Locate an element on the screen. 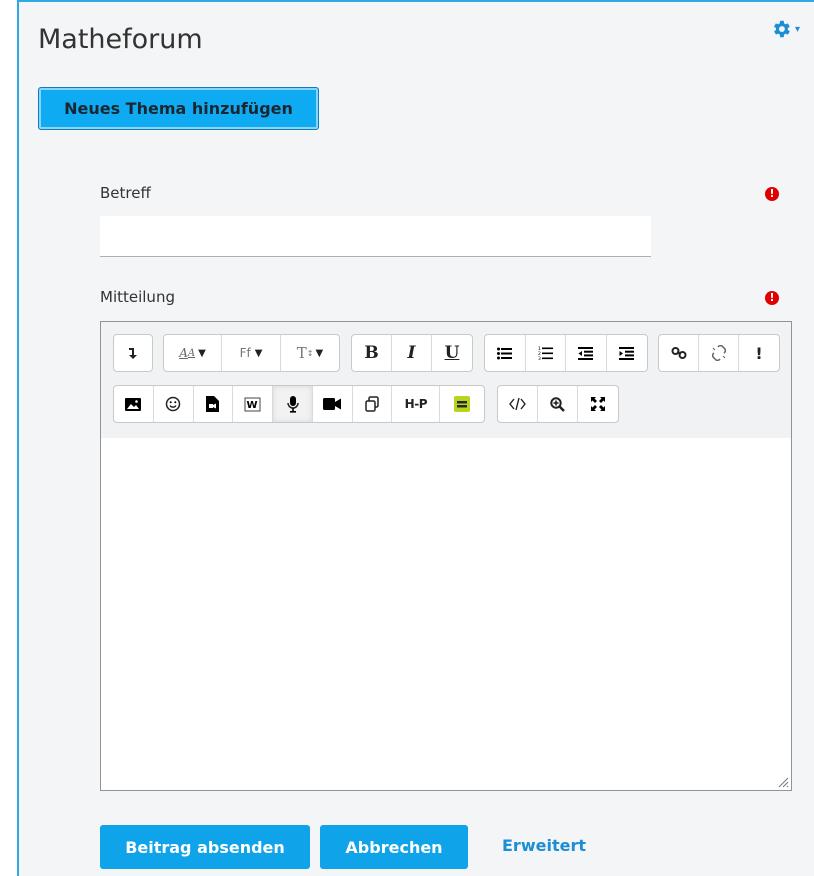  toolbar-group-font: A A ▼ Ff ▼ T ↕ ▼ is located at coordinates (251, 353).